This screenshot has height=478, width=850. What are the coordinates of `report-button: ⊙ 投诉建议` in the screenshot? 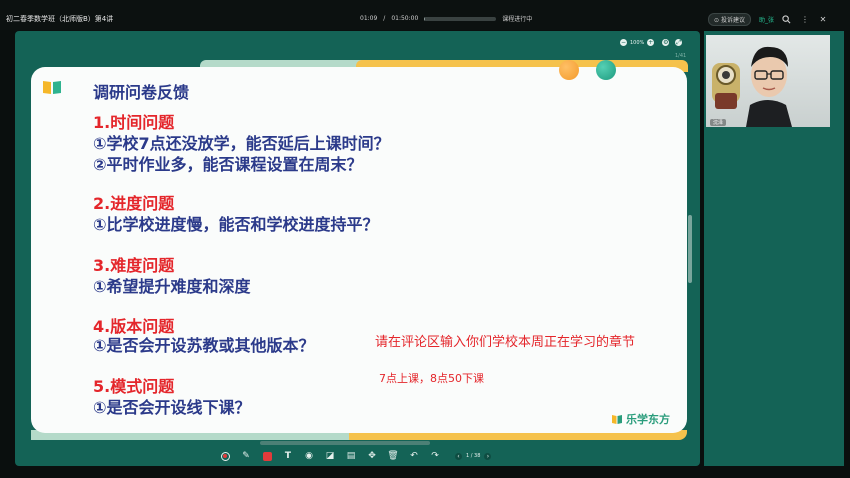 It's located at (729, 19).